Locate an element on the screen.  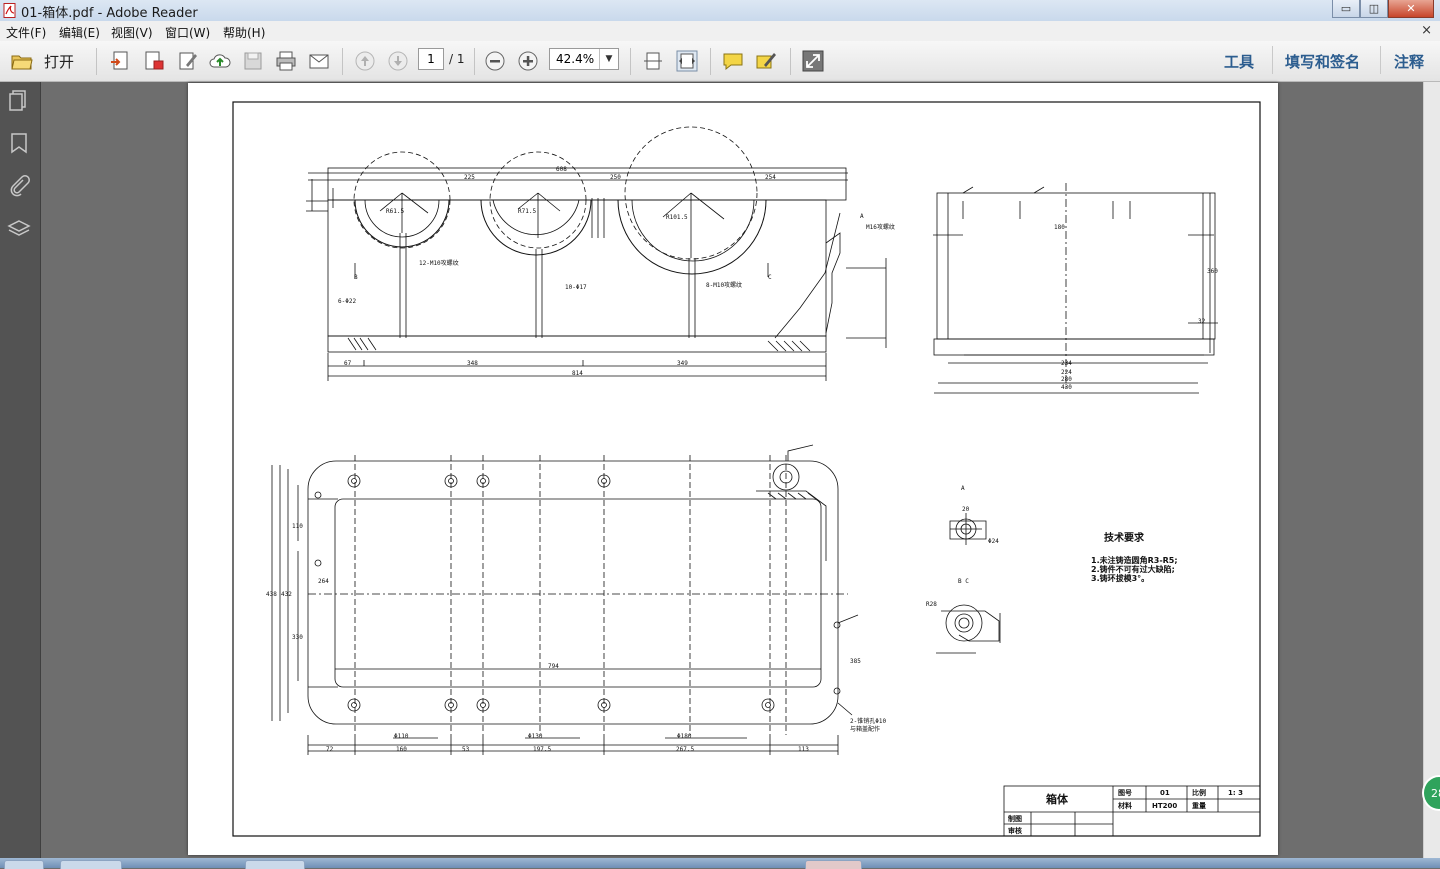
open-button-label: 打开 is located at coordinates (59, 61).